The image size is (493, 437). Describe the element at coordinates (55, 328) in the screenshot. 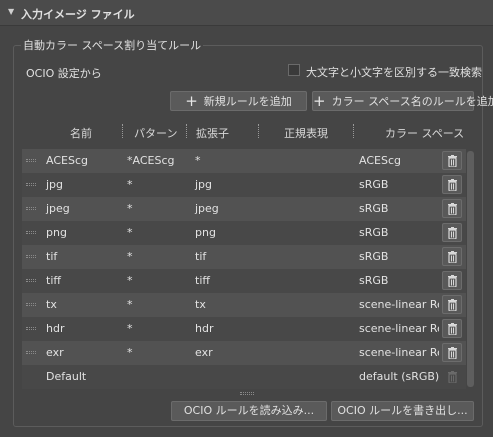

I see `rule-name: hdr` at that location.